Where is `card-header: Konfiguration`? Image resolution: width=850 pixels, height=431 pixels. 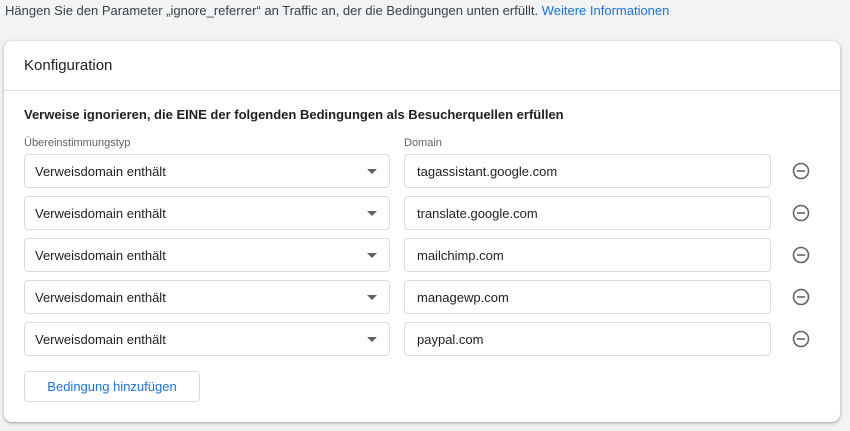
card-header: Konfiguration is located at coordinates (422, 66).